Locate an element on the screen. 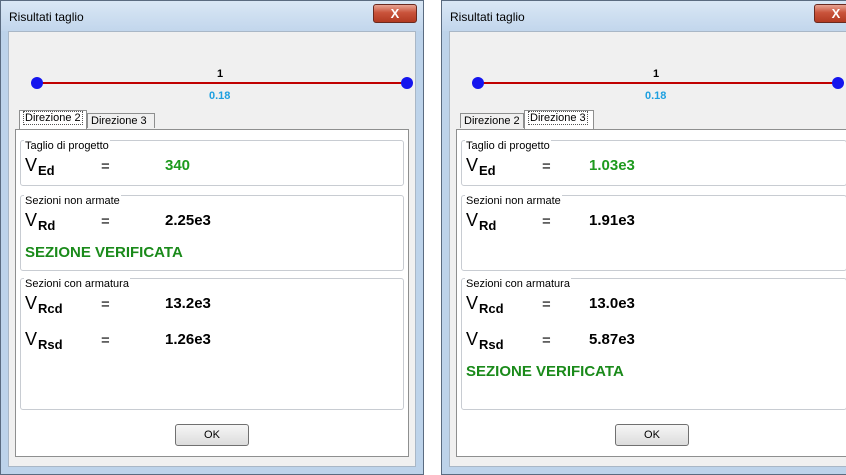 This screenshot has height=475, width=846. value-v-rd: 2.25e3 is located at coordinates (188, 220).